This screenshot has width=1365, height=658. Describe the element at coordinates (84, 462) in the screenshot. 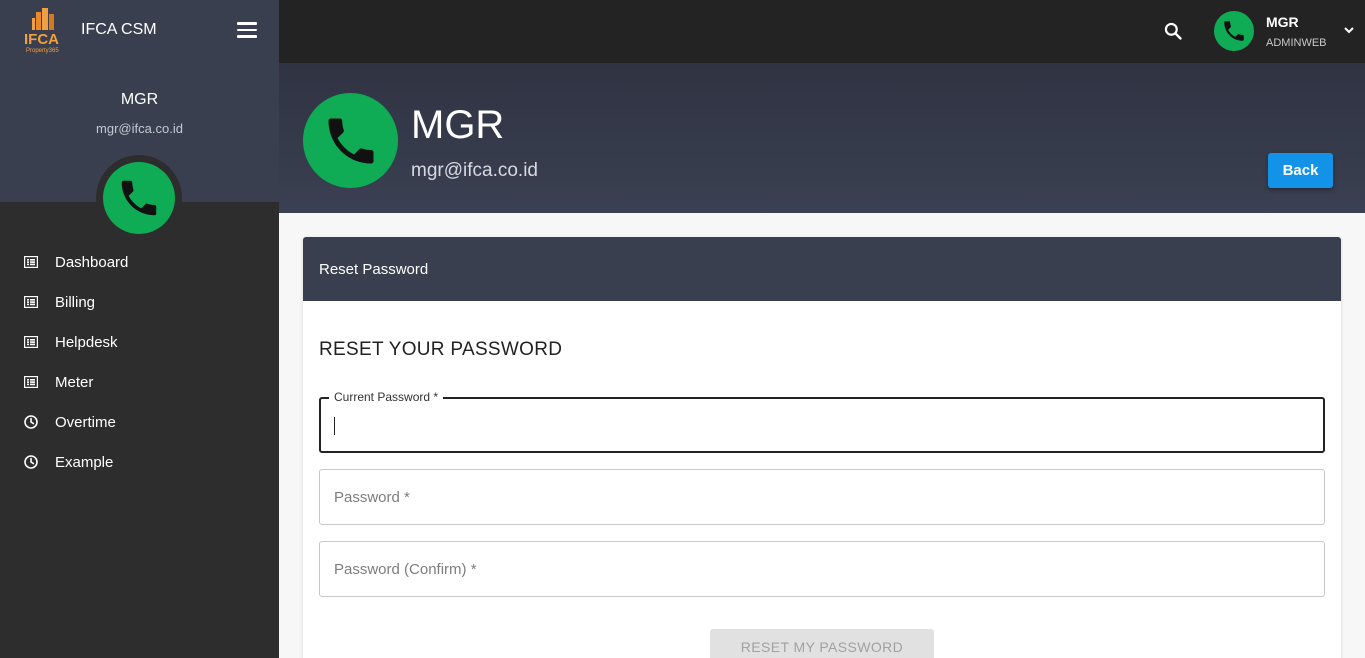

I see `sidebar-item-label: Example` at that location.